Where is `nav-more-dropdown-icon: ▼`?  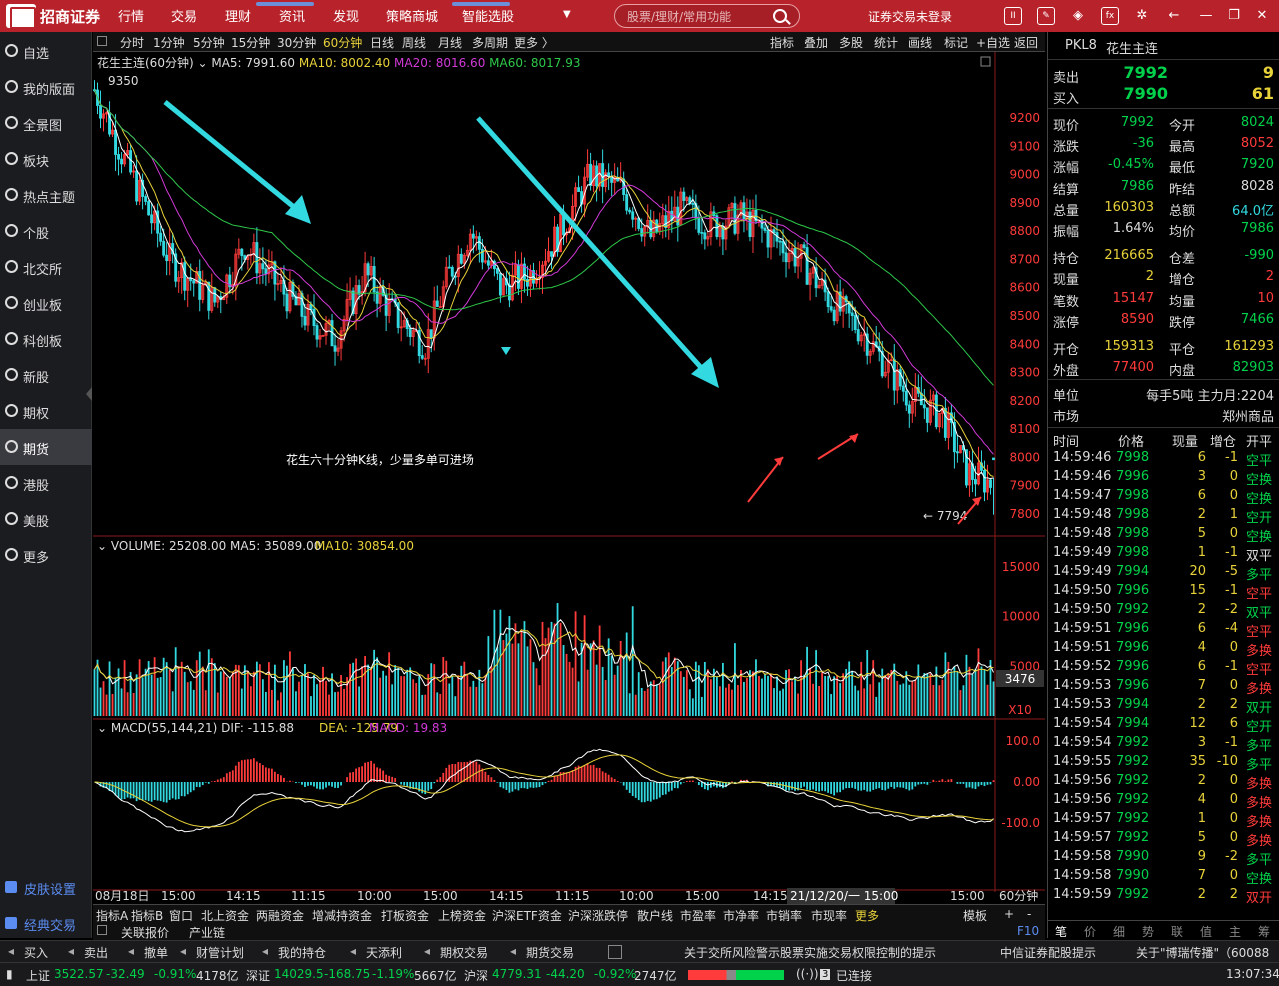
nav-more-dropdown-icon: ▼ is located at coordinates (567, 14).